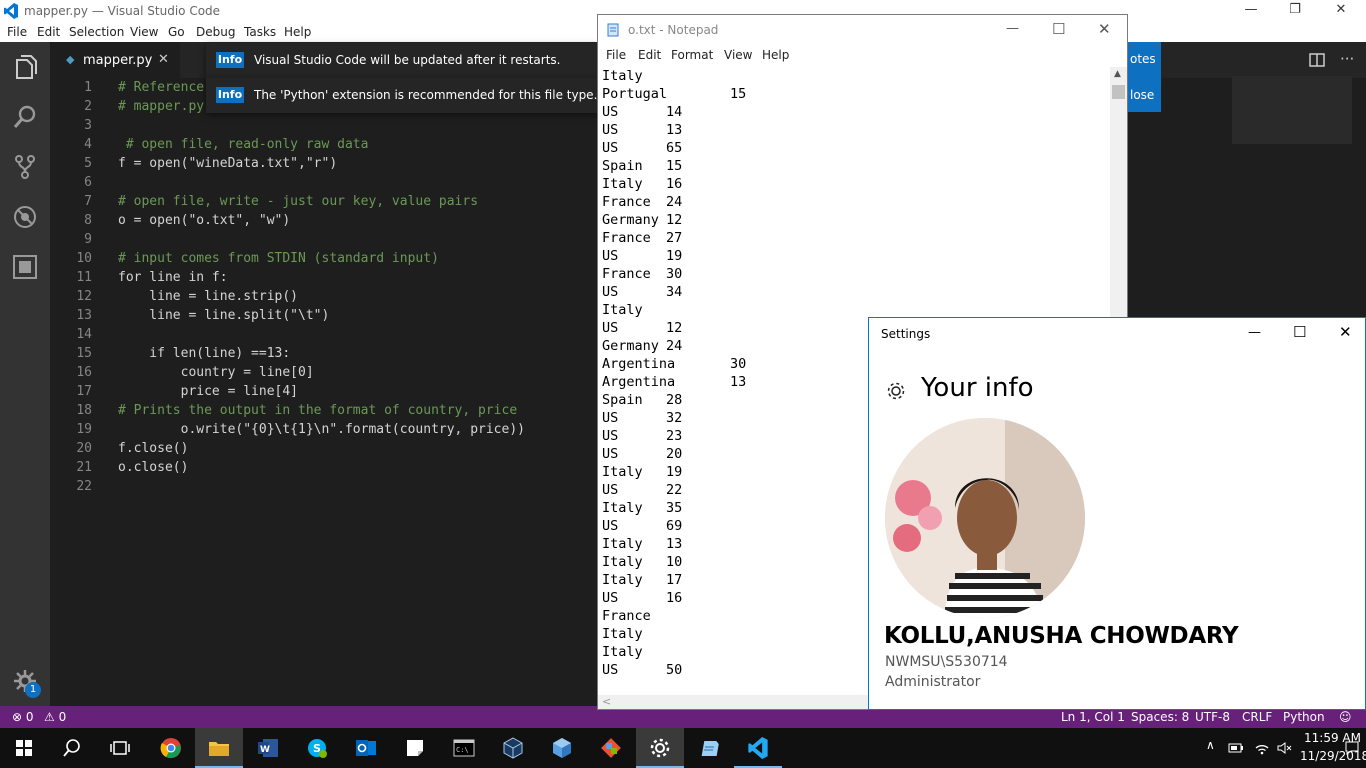 The image size is (1366, 768). I want to click on code-line: line = line.strip(), so click(208, 296).